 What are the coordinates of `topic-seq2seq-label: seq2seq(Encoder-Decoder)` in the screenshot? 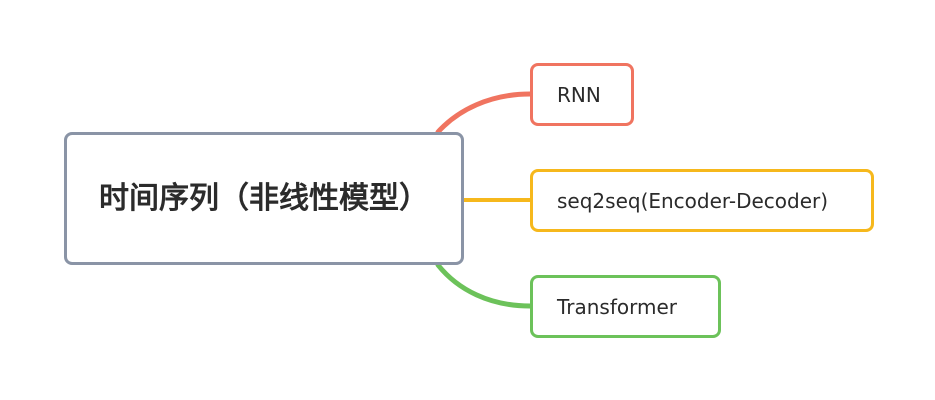 It's located at (693, 200).